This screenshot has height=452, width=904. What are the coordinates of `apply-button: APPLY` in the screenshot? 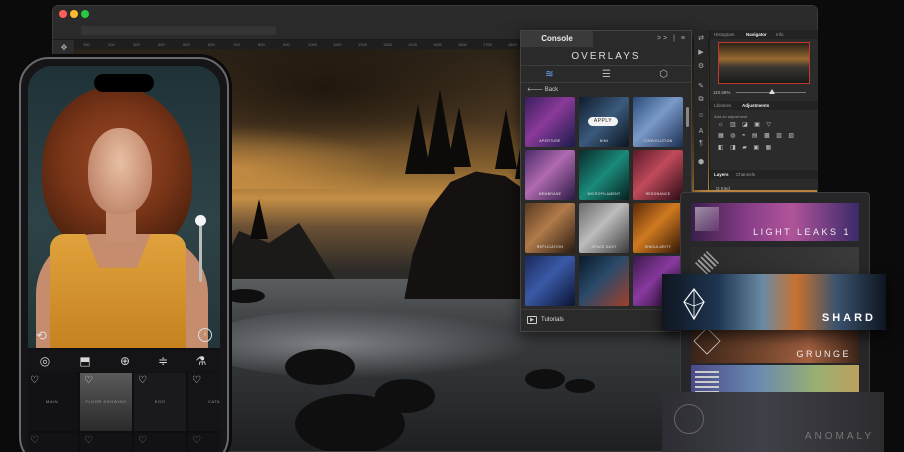 It's located at (603, 121).